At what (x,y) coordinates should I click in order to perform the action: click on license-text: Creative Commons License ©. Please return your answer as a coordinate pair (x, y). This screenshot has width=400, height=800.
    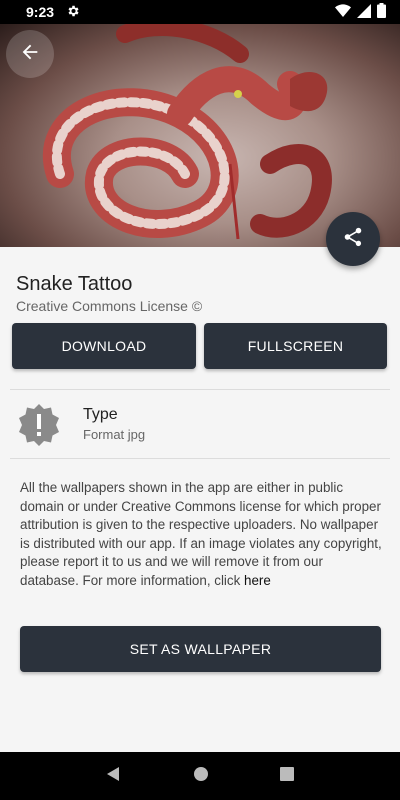
    Looking at the image, I should click on (109, 306).